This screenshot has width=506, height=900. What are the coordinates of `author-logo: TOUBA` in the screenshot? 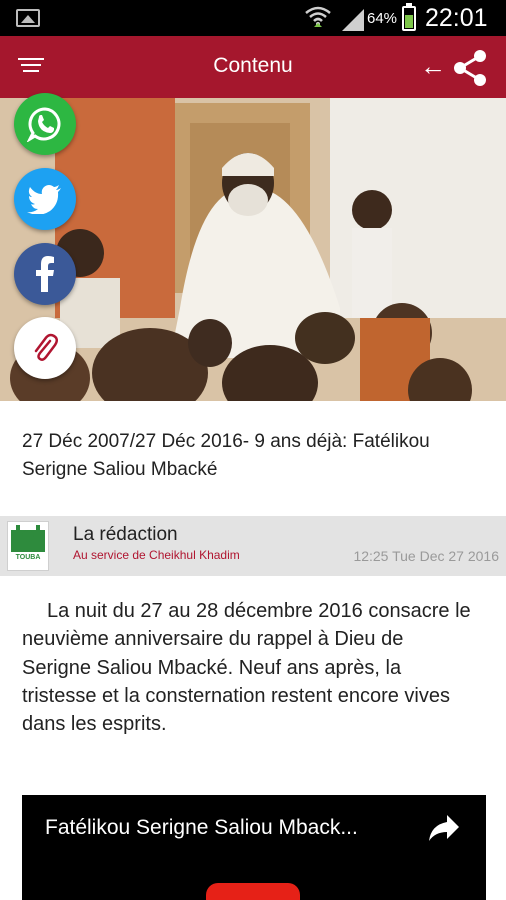 It's located at (28, 546).